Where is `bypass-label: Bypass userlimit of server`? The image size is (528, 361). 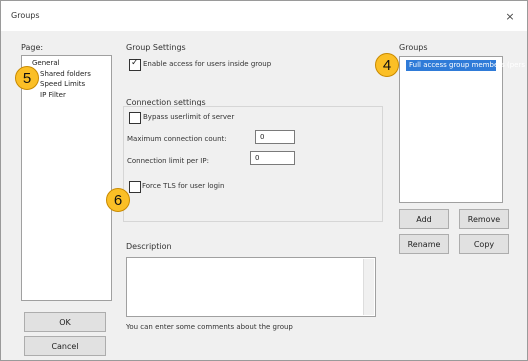
bypass-label: Bypass userlimit of server is located at coordinates (189, 117).